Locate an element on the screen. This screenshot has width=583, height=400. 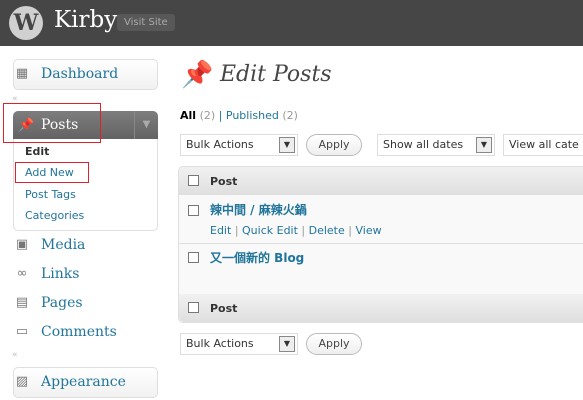
admin-header: W Kirby Visit Site is located at coordinates (291, 23).